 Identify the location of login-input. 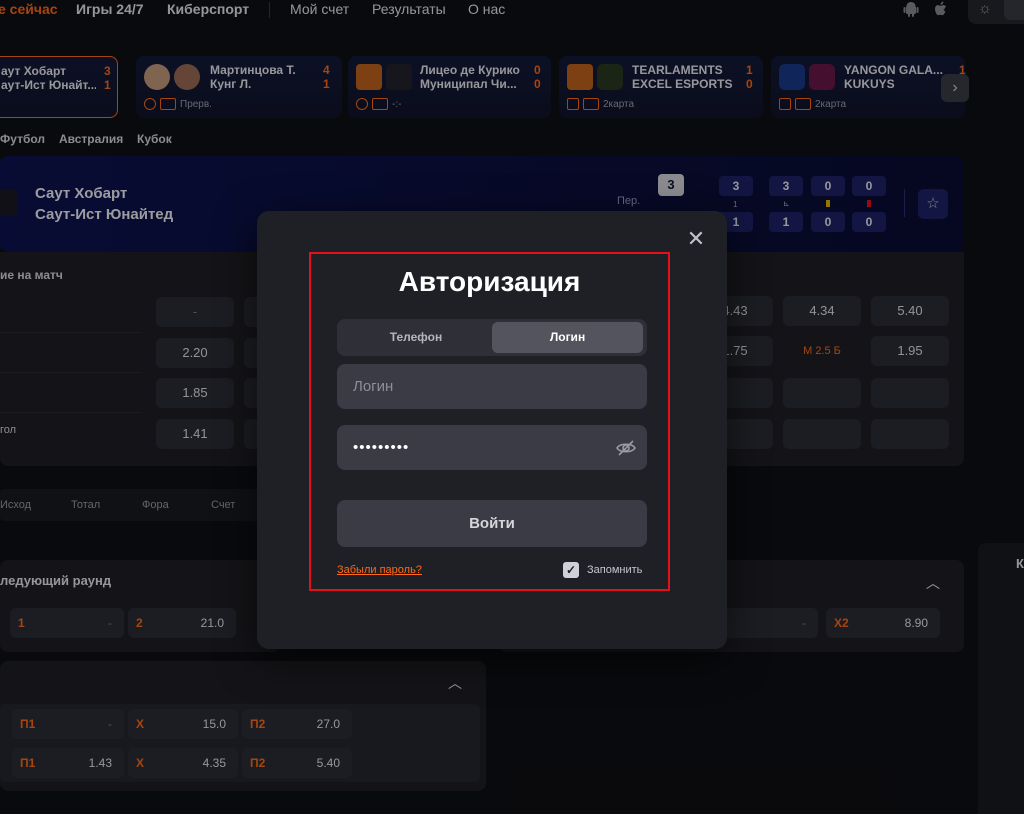
(492, 386).